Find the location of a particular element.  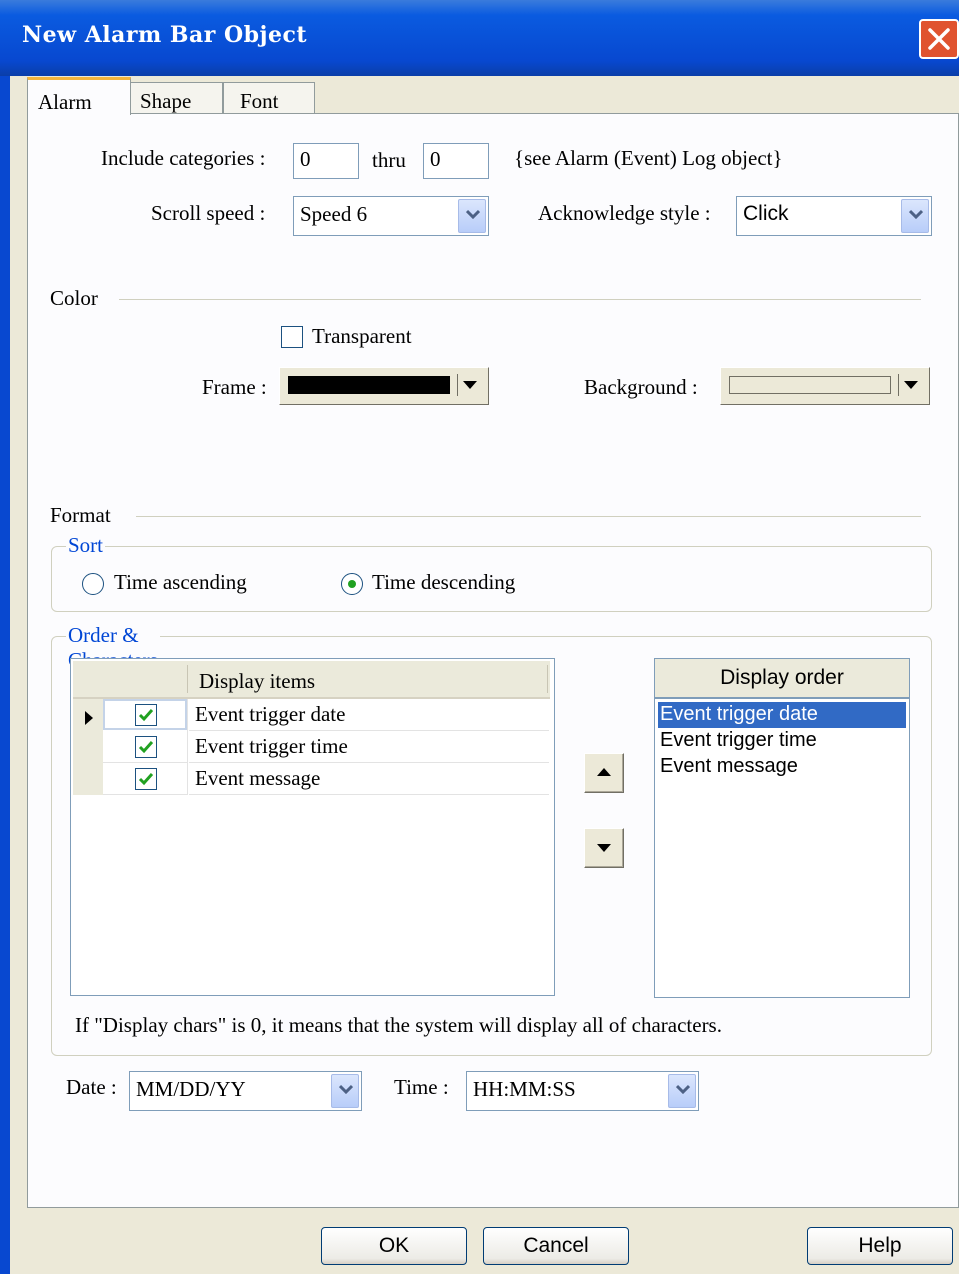

time-format-value: HH:MM:SS is located at coordinates (524, 1089).